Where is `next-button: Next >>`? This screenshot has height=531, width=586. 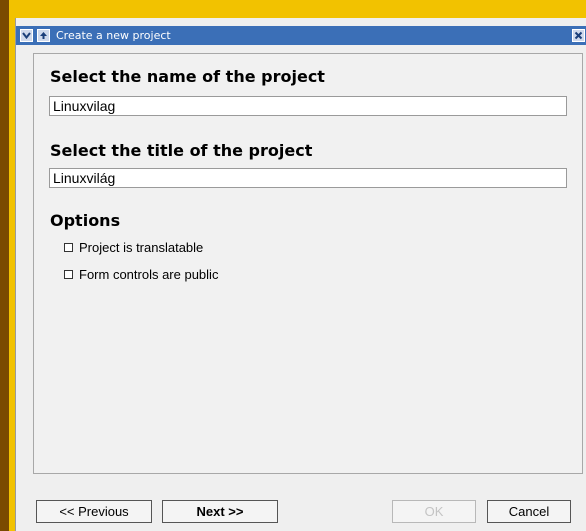 next-button: Next >> is located at coordinates (220, 511).